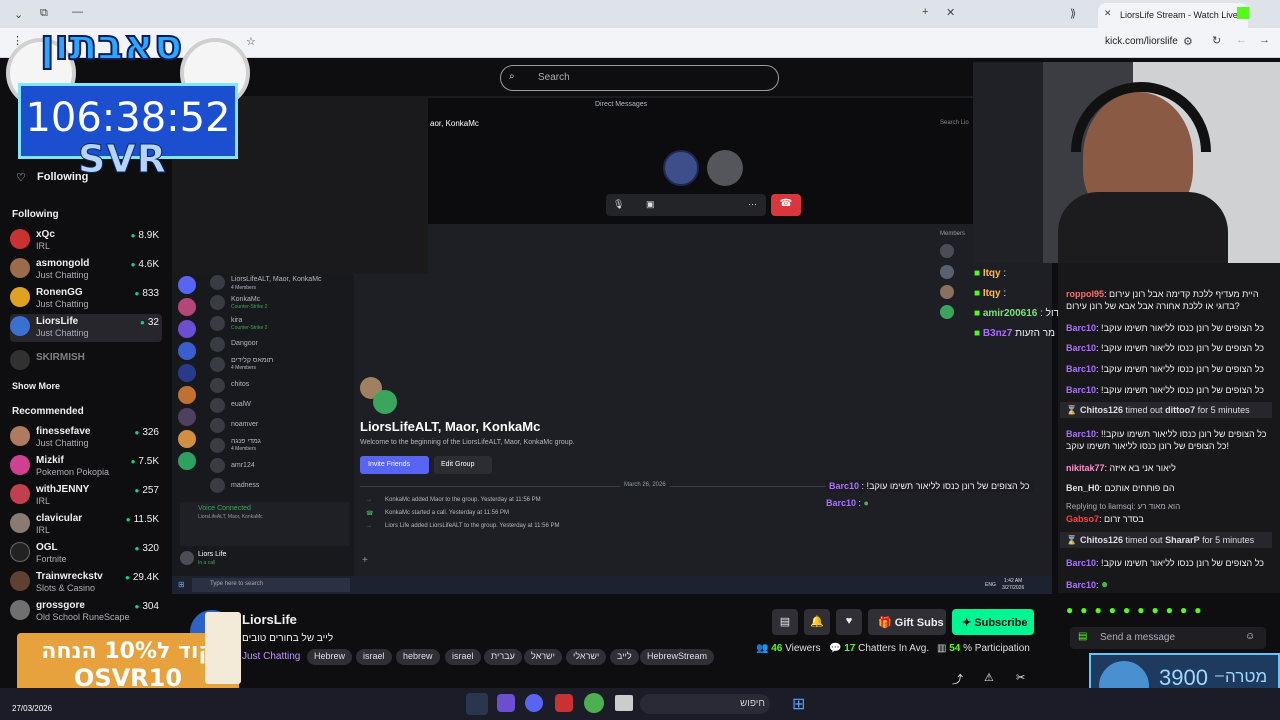  Describe the element at coordinates (1173, 15) in the screenshot. I see `tab-active: LiorsLife Stream - Watch Live o` at that location.